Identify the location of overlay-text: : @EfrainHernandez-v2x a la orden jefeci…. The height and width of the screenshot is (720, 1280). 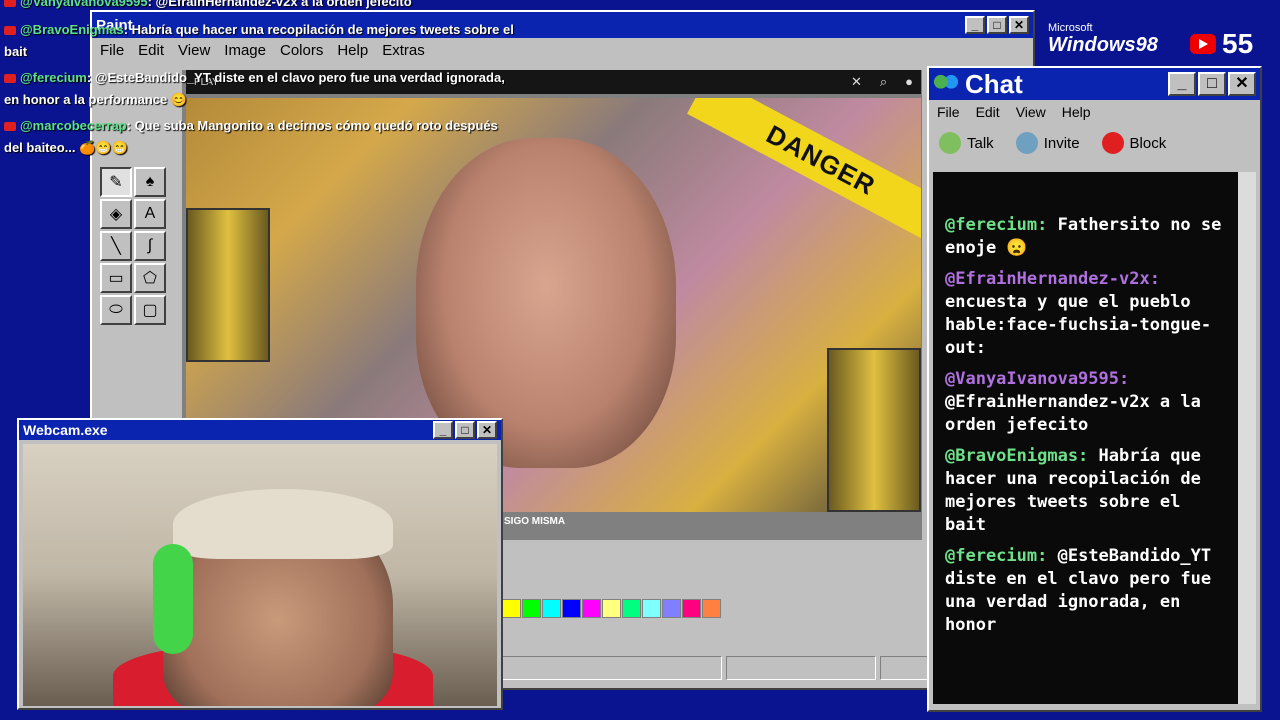
(279, 4).